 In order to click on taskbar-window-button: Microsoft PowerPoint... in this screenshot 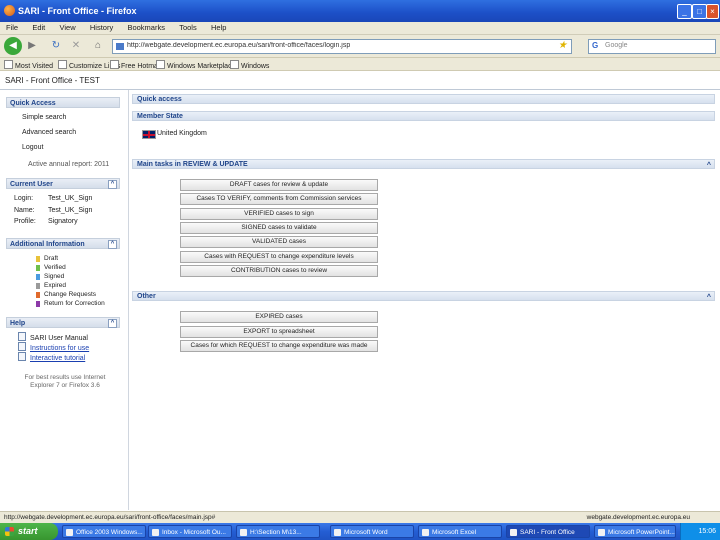, I will do `click(635, 531)`.